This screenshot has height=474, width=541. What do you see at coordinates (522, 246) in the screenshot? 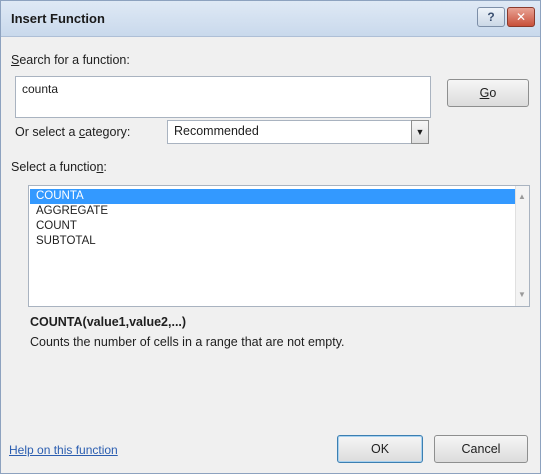
I see `list-scrollbar: ▲ ▼` at bounding box center [522, 246].